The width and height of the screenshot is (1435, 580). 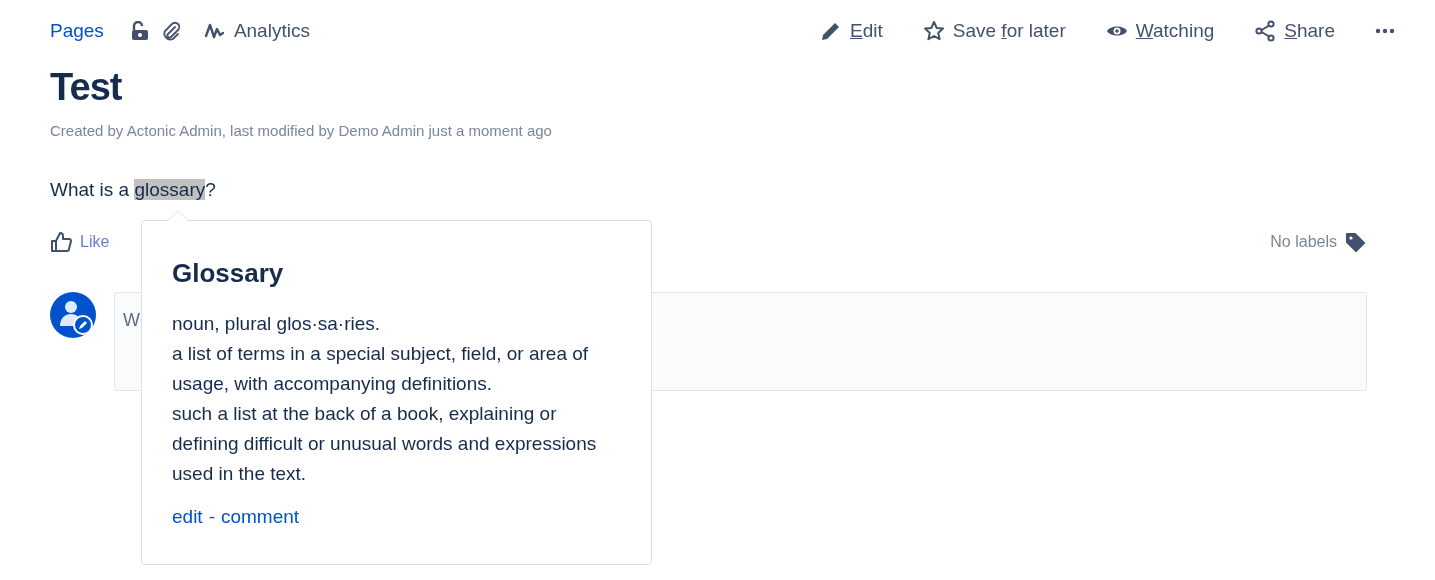 What do you see at coordinates (1160, 31) in the screenshot?
I see `watching-button: Watching` at bounding box center [1160, 31].